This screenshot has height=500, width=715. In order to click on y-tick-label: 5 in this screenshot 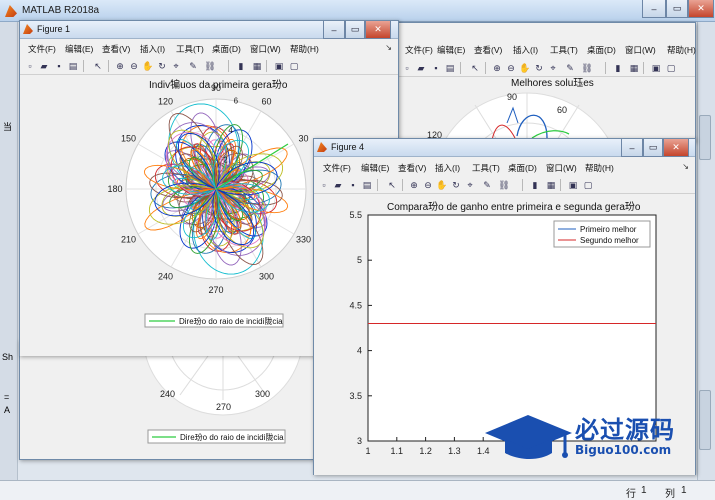, I will do `click(359, 260)`.